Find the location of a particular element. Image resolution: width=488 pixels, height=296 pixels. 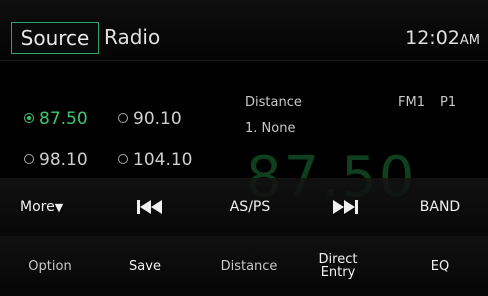

preset-item: 87.50 is located at coordinates (56, 119).